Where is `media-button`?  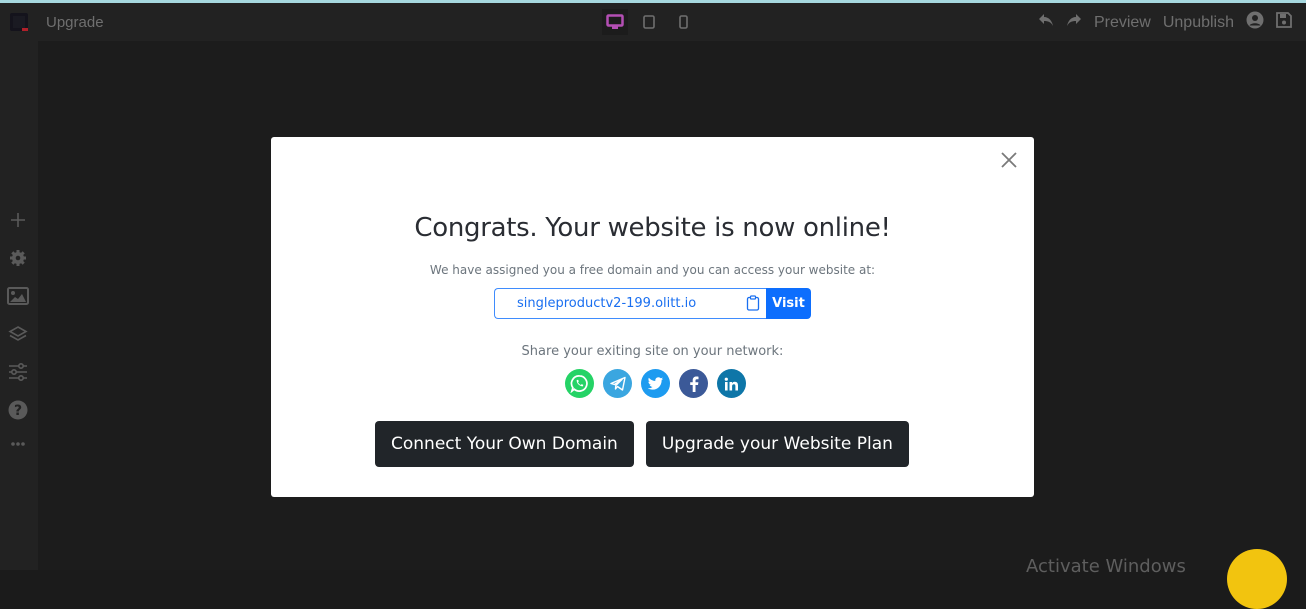
media-button is located at coordinates (18, 296).